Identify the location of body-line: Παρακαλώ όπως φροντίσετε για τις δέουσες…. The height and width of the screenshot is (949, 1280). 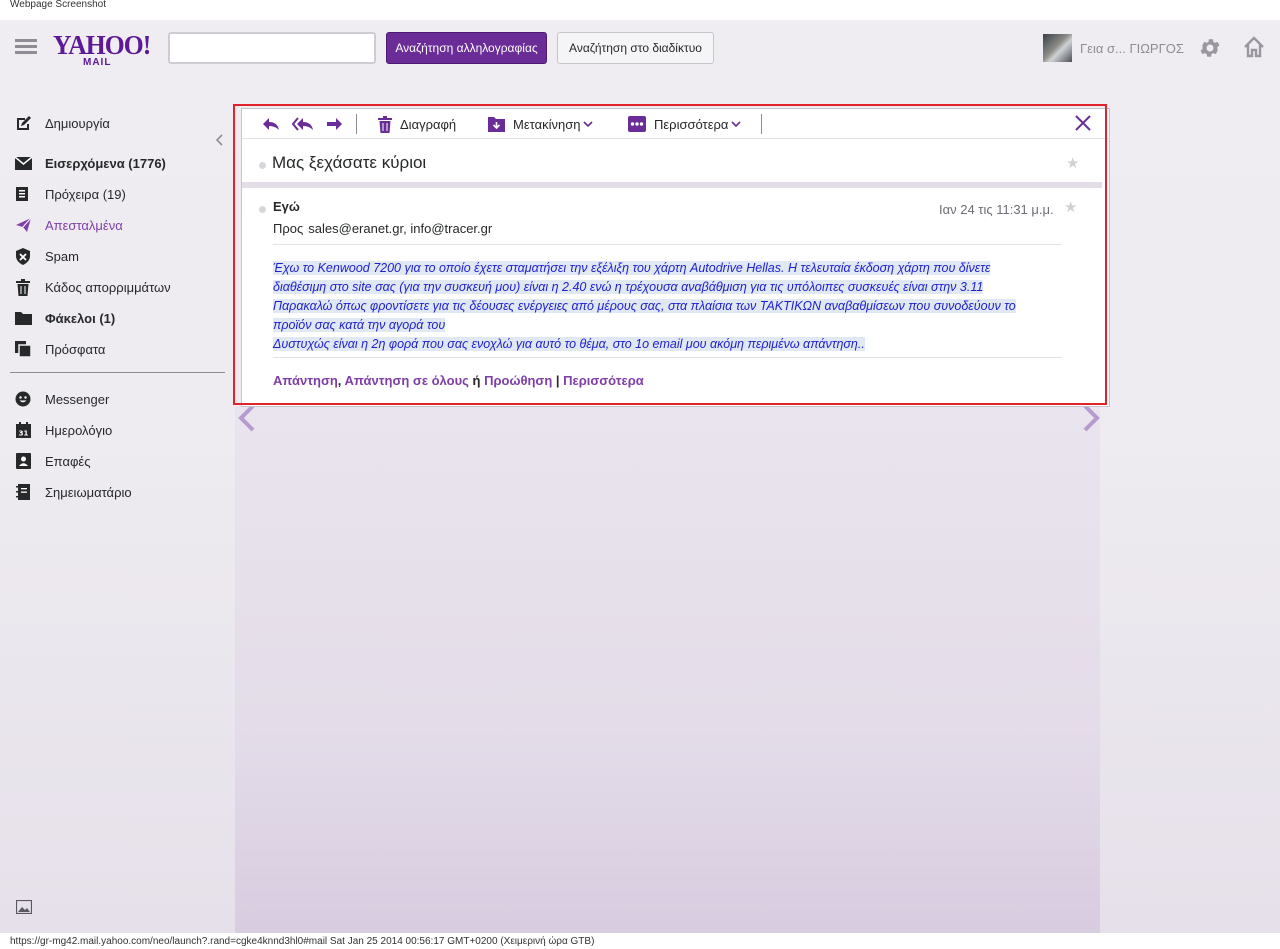
(644, 306).